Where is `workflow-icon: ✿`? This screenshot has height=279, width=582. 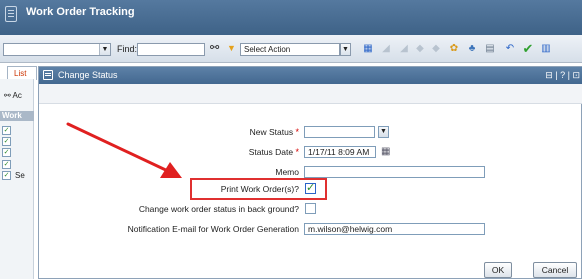
workflow-icon: ✿ is located at coordinates (454, 49).